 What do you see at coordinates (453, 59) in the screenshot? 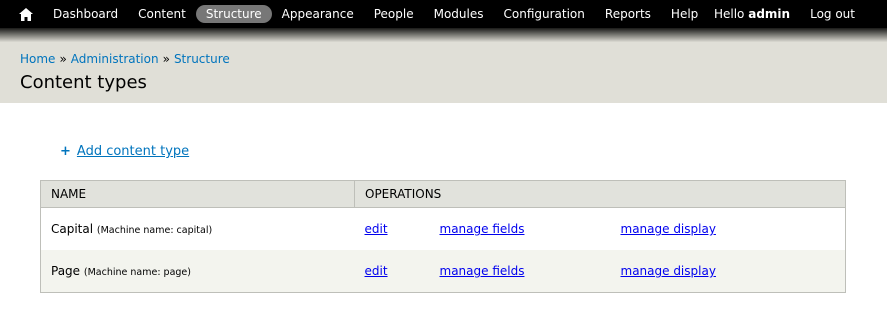
I see `breadcrumb: Home» Administration» Structure` at bounding box center [453, 59].